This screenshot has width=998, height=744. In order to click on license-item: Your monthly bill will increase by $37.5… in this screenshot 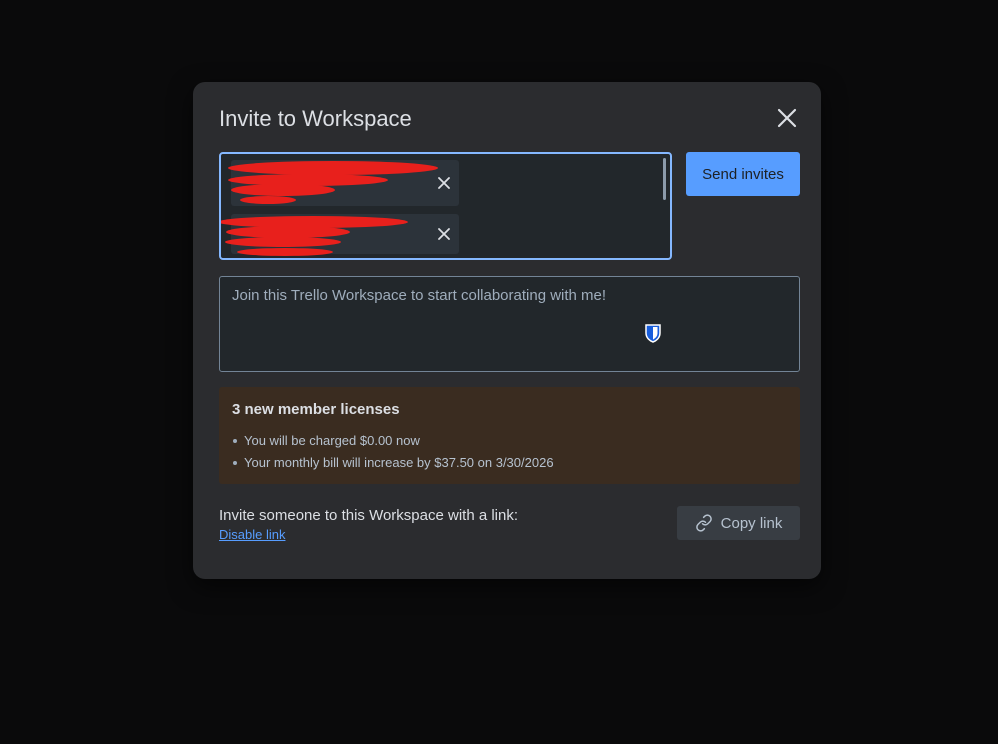, I will do `click(509, 463)`.